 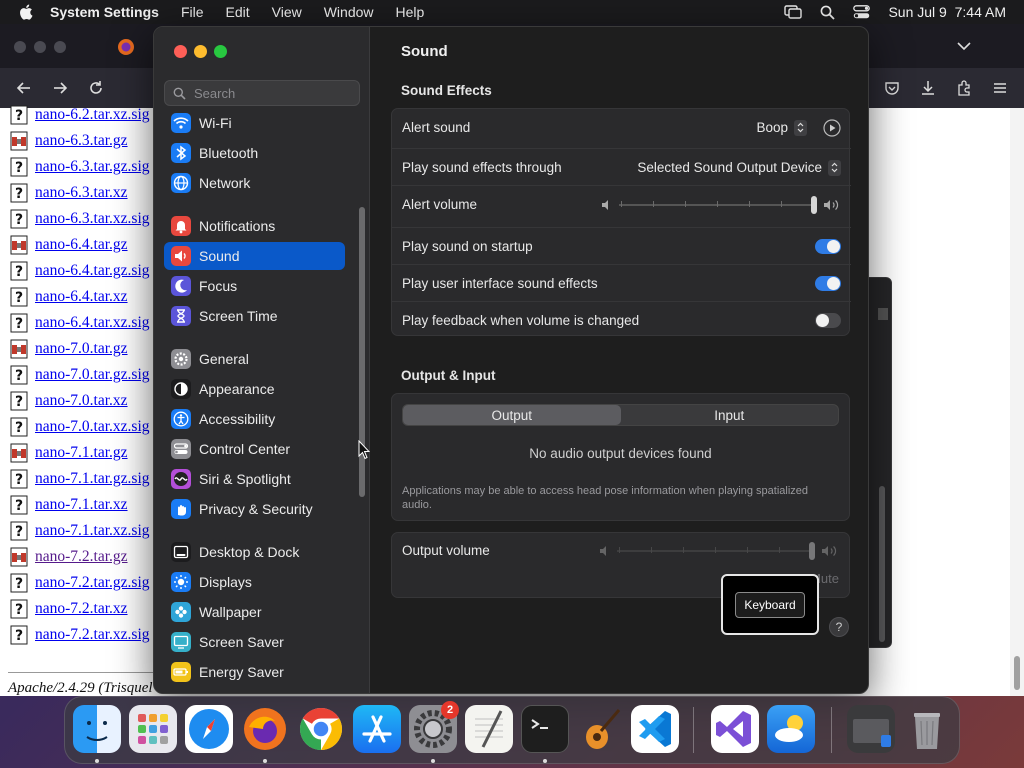 What do you see at coordinates (892, 88) in the screenshot?
I see `pocket-icon` at bounding box center [892, 88].